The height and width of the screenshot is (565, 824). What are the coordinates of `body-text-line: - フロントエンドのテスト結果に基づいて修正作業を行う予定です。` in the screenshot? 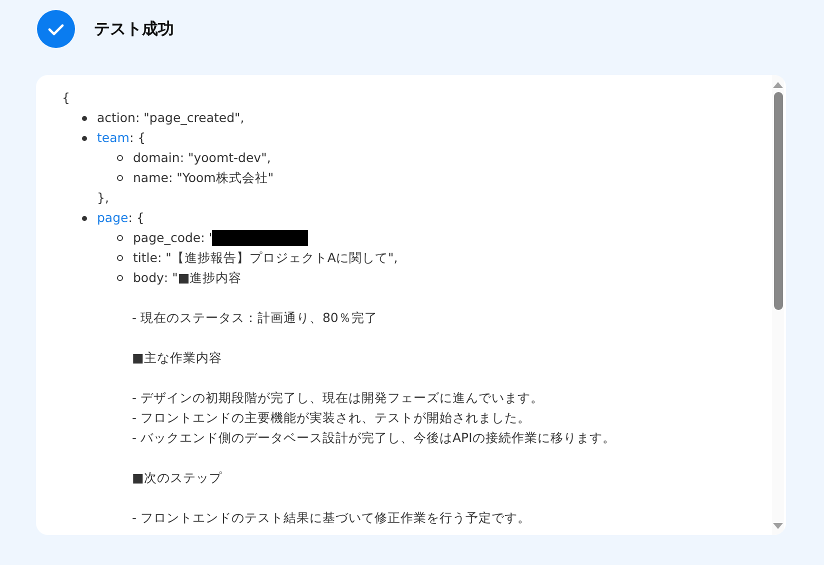 It's located at (331, 518).